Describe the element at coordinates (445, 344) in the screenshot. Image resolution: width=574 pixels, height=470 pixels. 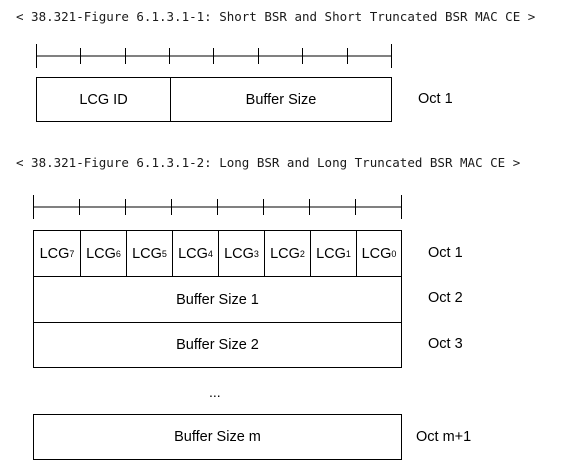
I see `figure2-oct3-label: Oct 3` at that location.